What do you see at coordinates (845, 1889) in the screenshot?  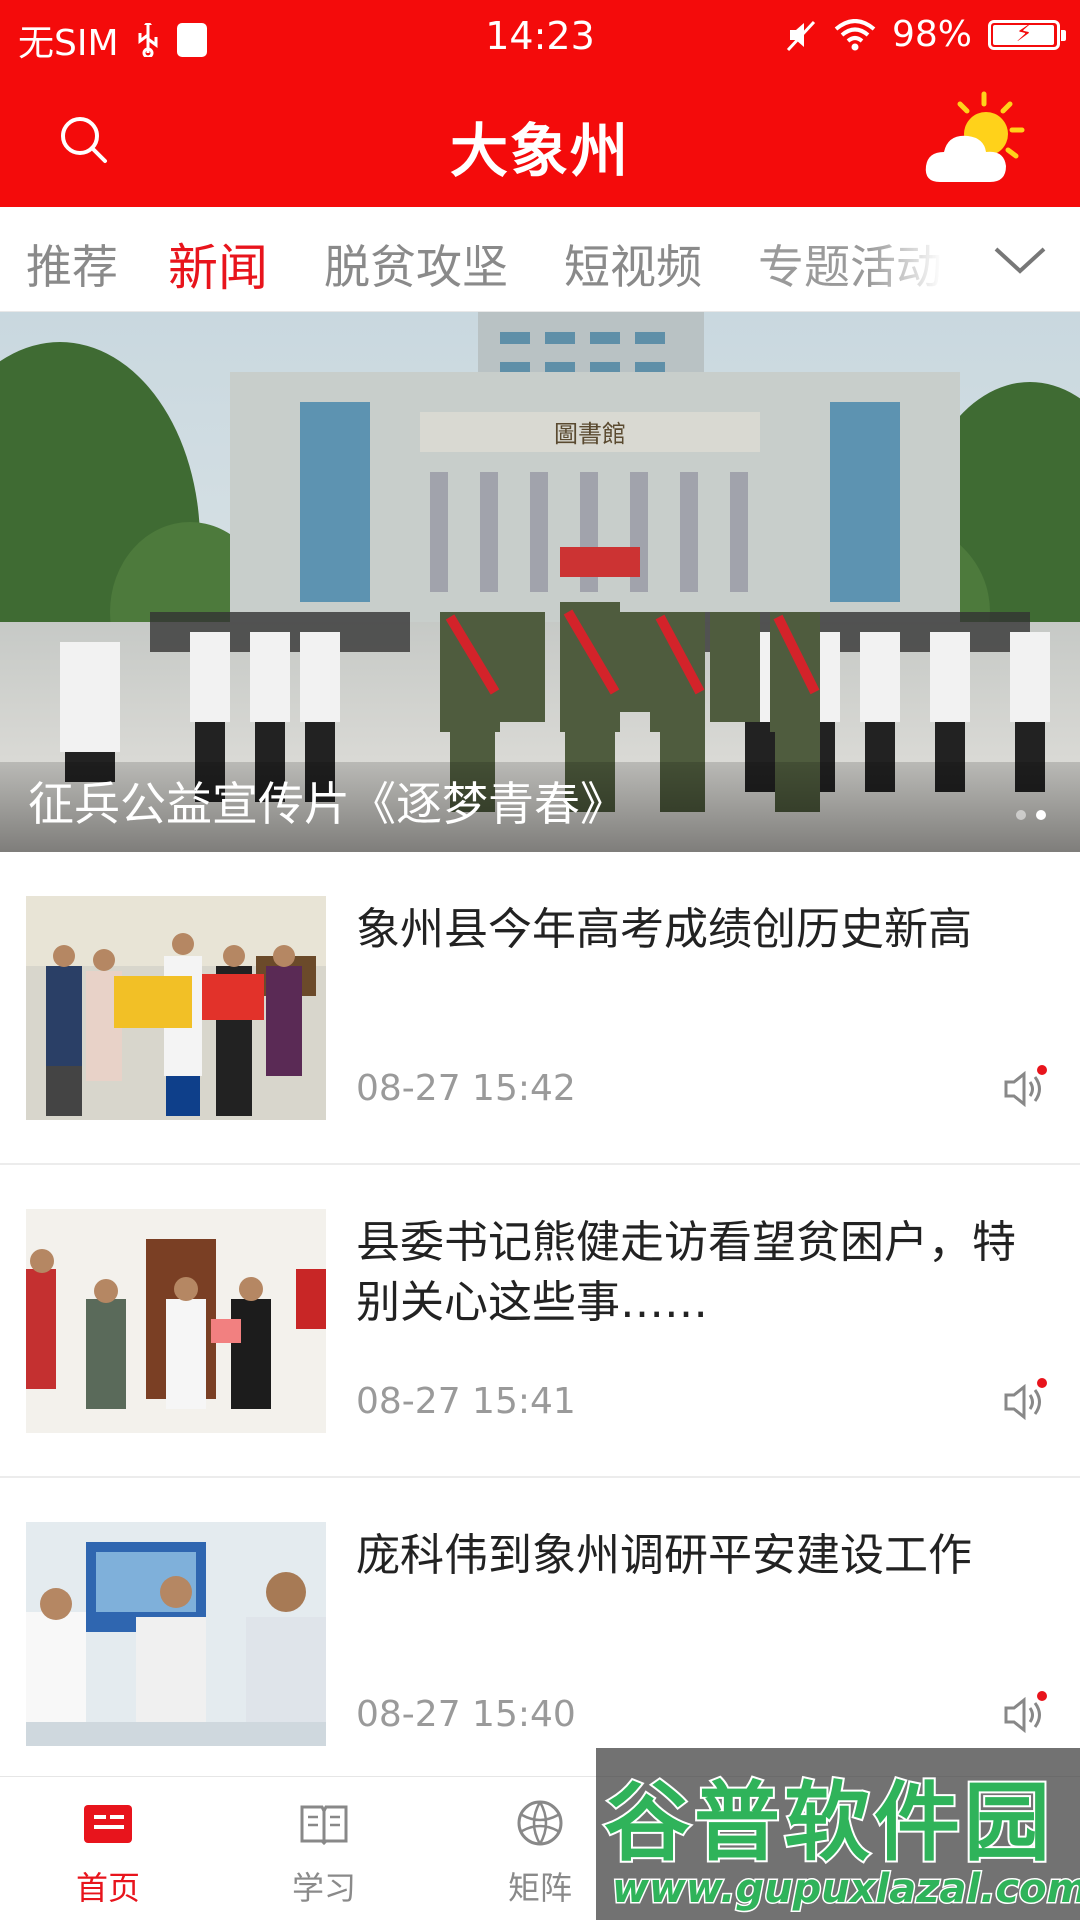 I see `watermark-url: www.gupuxlazal.com` at bounding box center [845, 1889].